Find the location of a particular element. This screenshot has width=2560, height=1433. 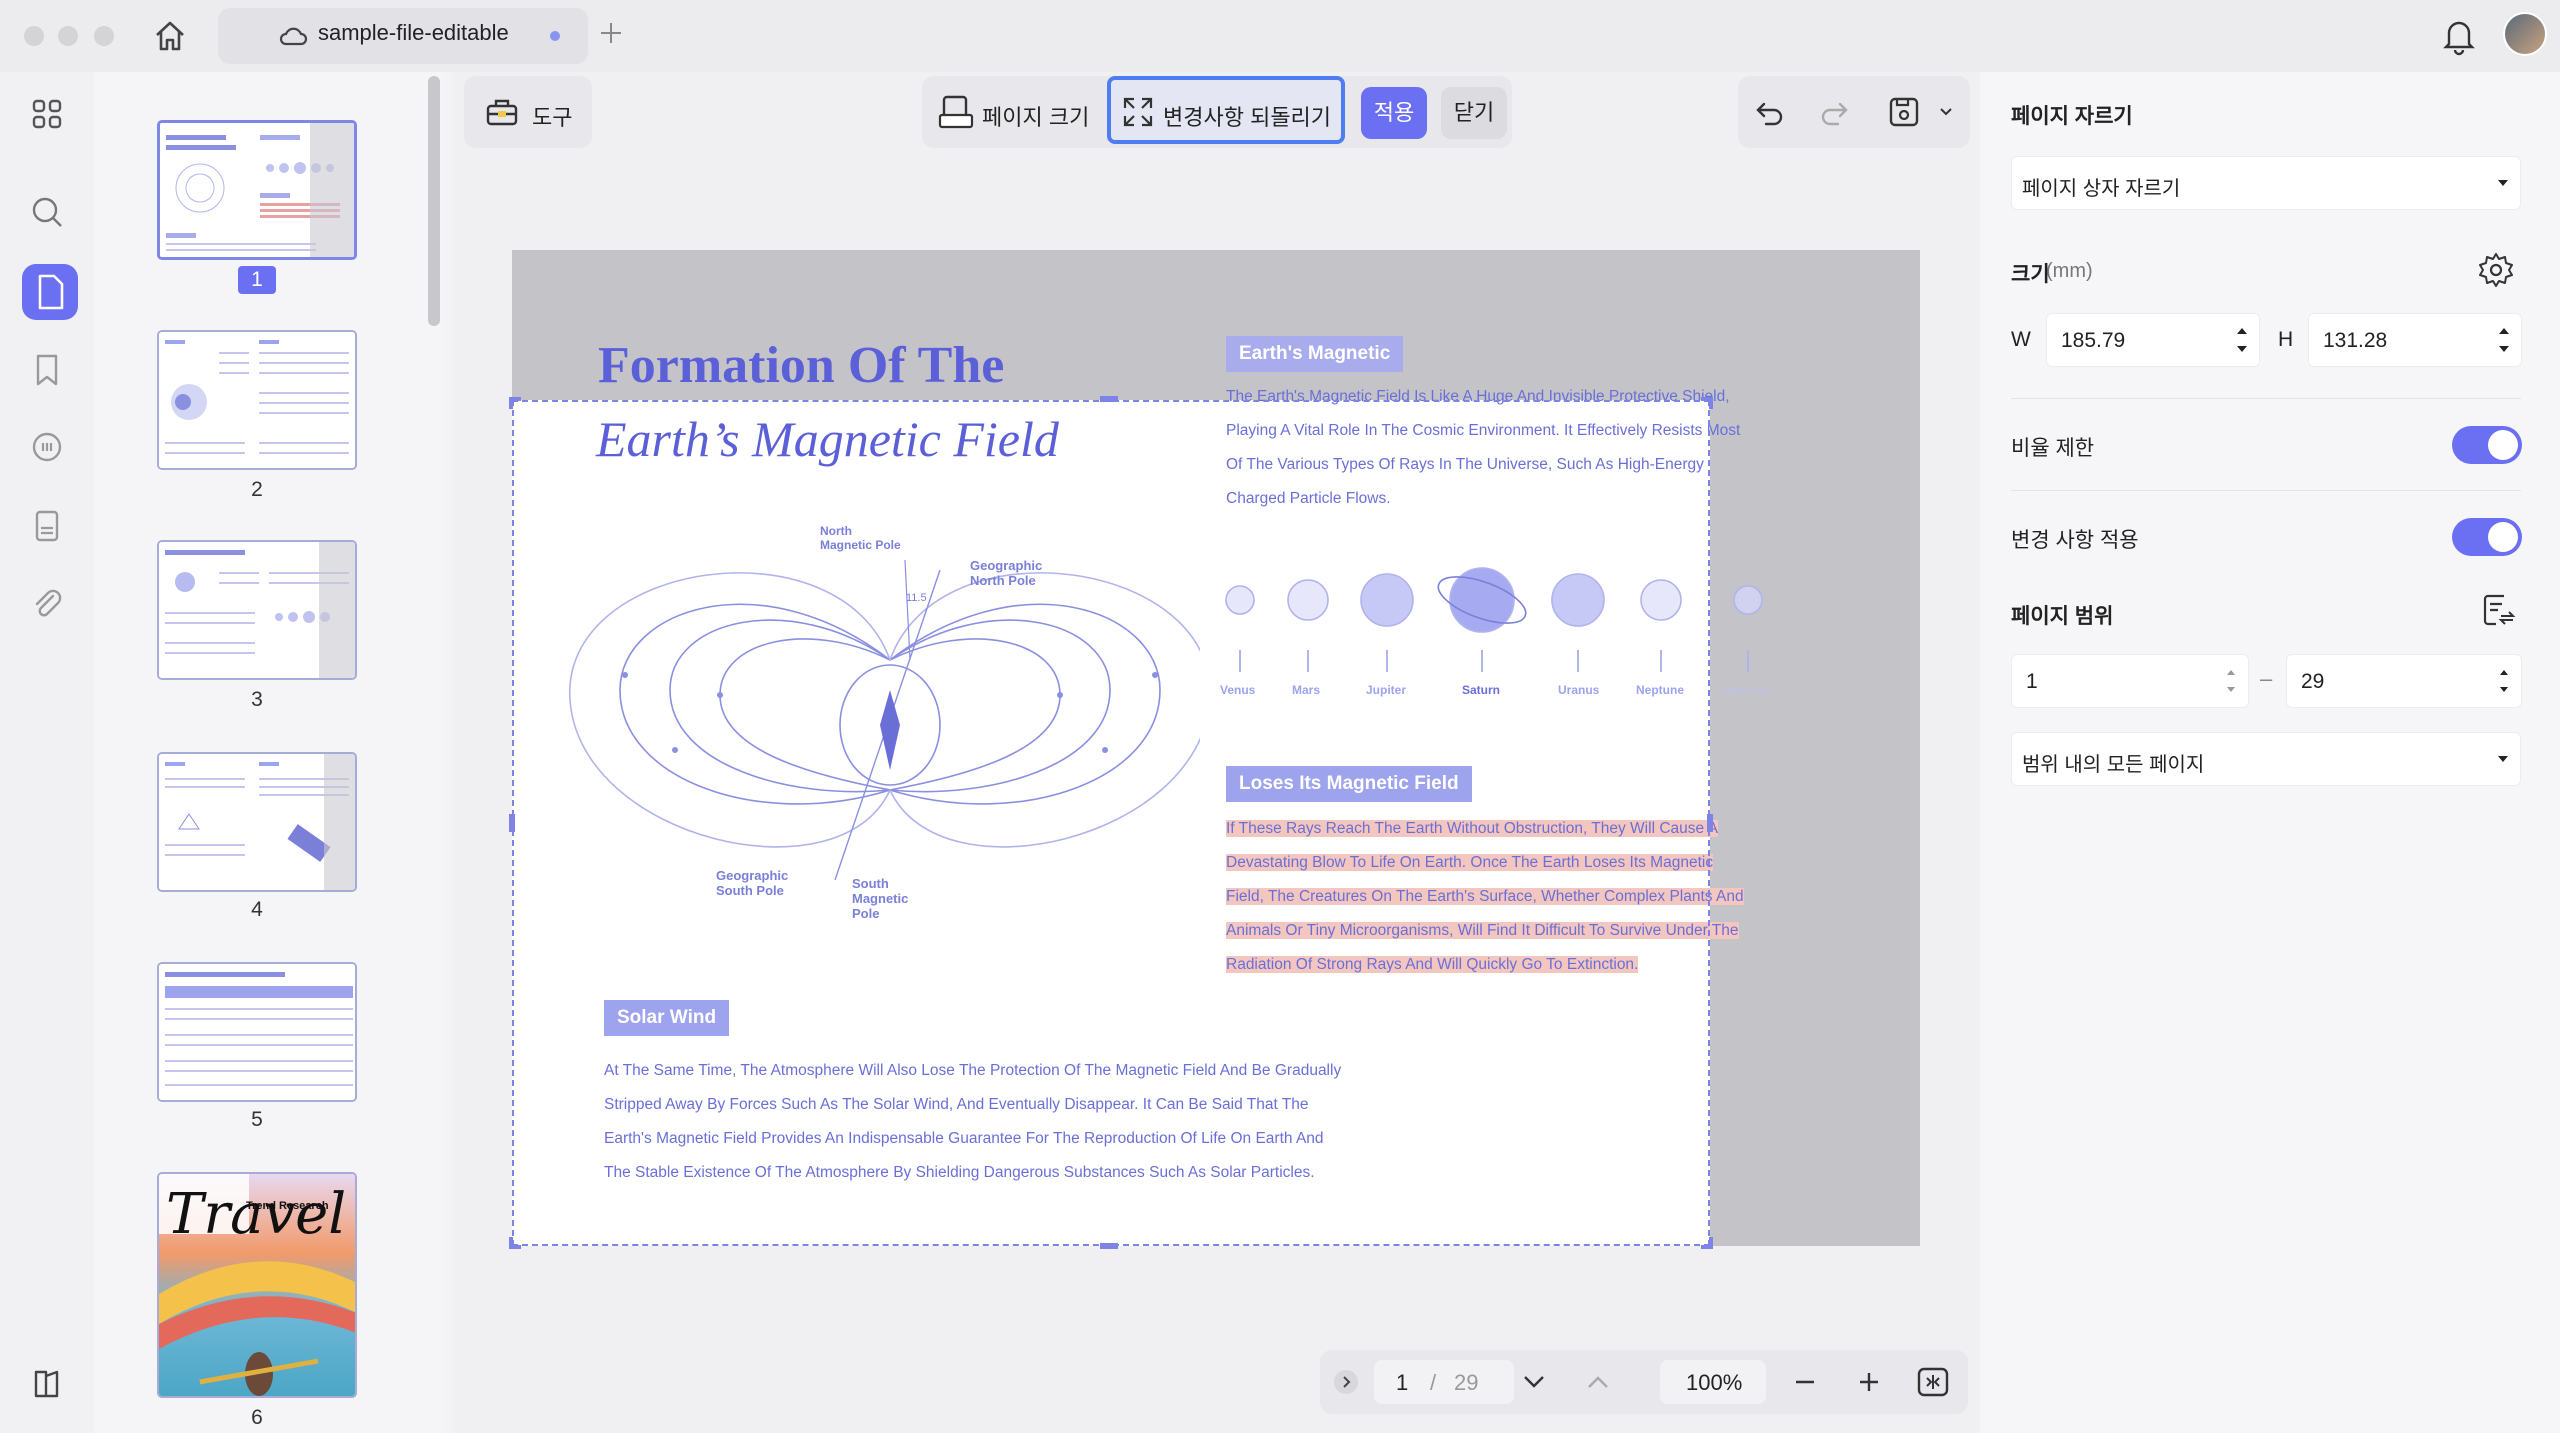

prev-page-chevron-up-icon is located at coordinates (1598, 1382).